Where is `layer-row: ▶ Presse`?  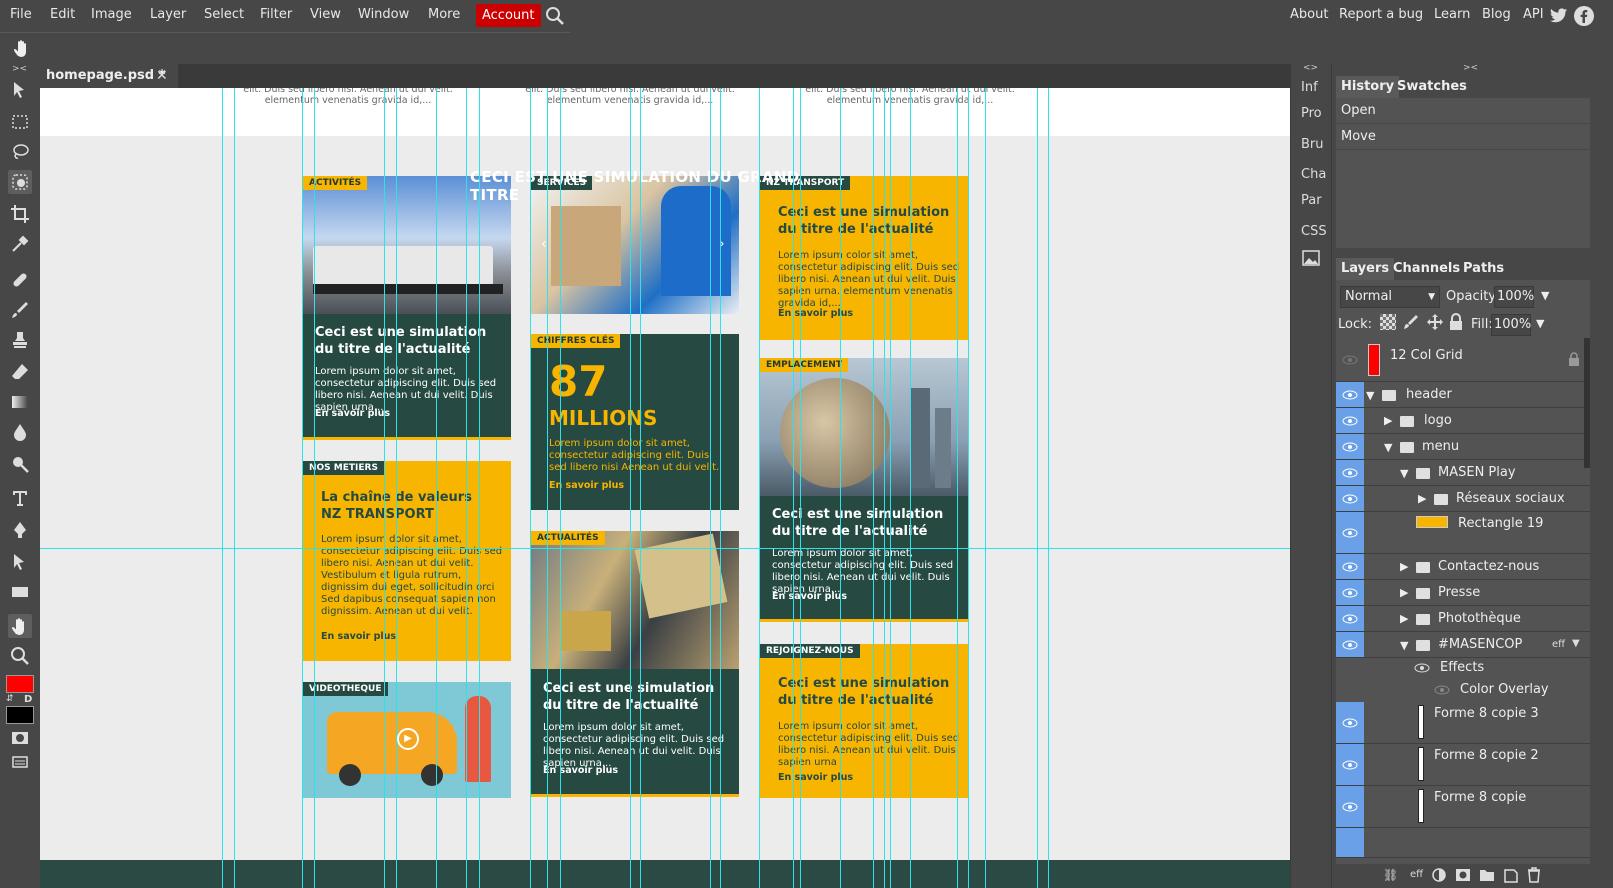 layer-row: ▶ Presse is located at coordinates (1463, 593).